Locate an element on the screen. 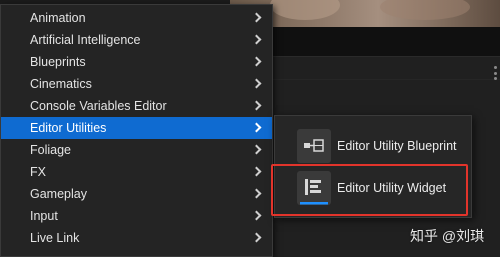 The height and width of the screenshot is (257, 500). menu-item-cinematics: Cinematics is located at coordinates (136, 84).